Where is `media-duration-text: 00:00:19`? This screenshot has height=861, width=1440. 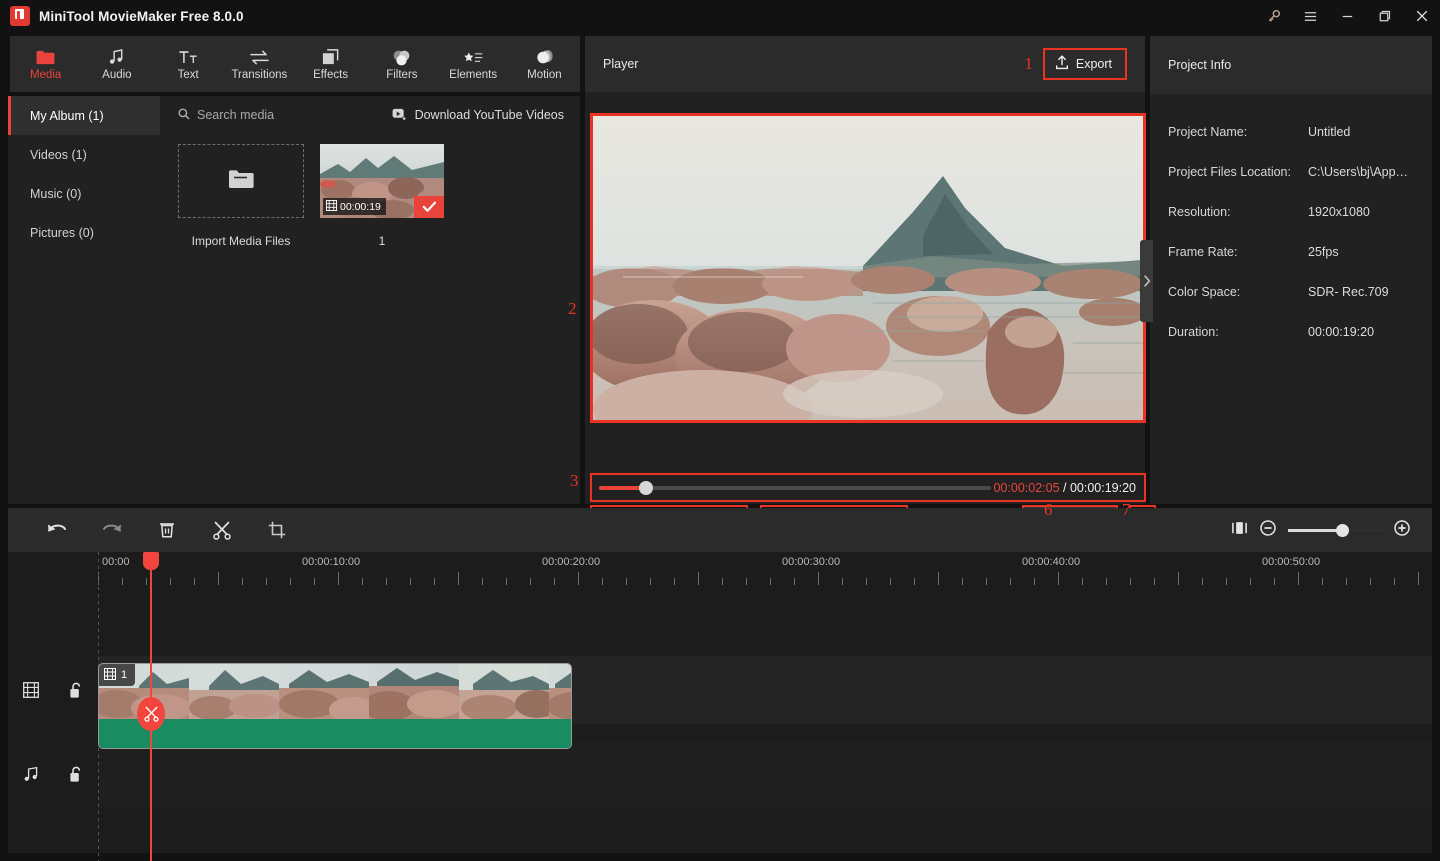
media-duration-text: 00:00:19 is located at coordinates (360, 206).